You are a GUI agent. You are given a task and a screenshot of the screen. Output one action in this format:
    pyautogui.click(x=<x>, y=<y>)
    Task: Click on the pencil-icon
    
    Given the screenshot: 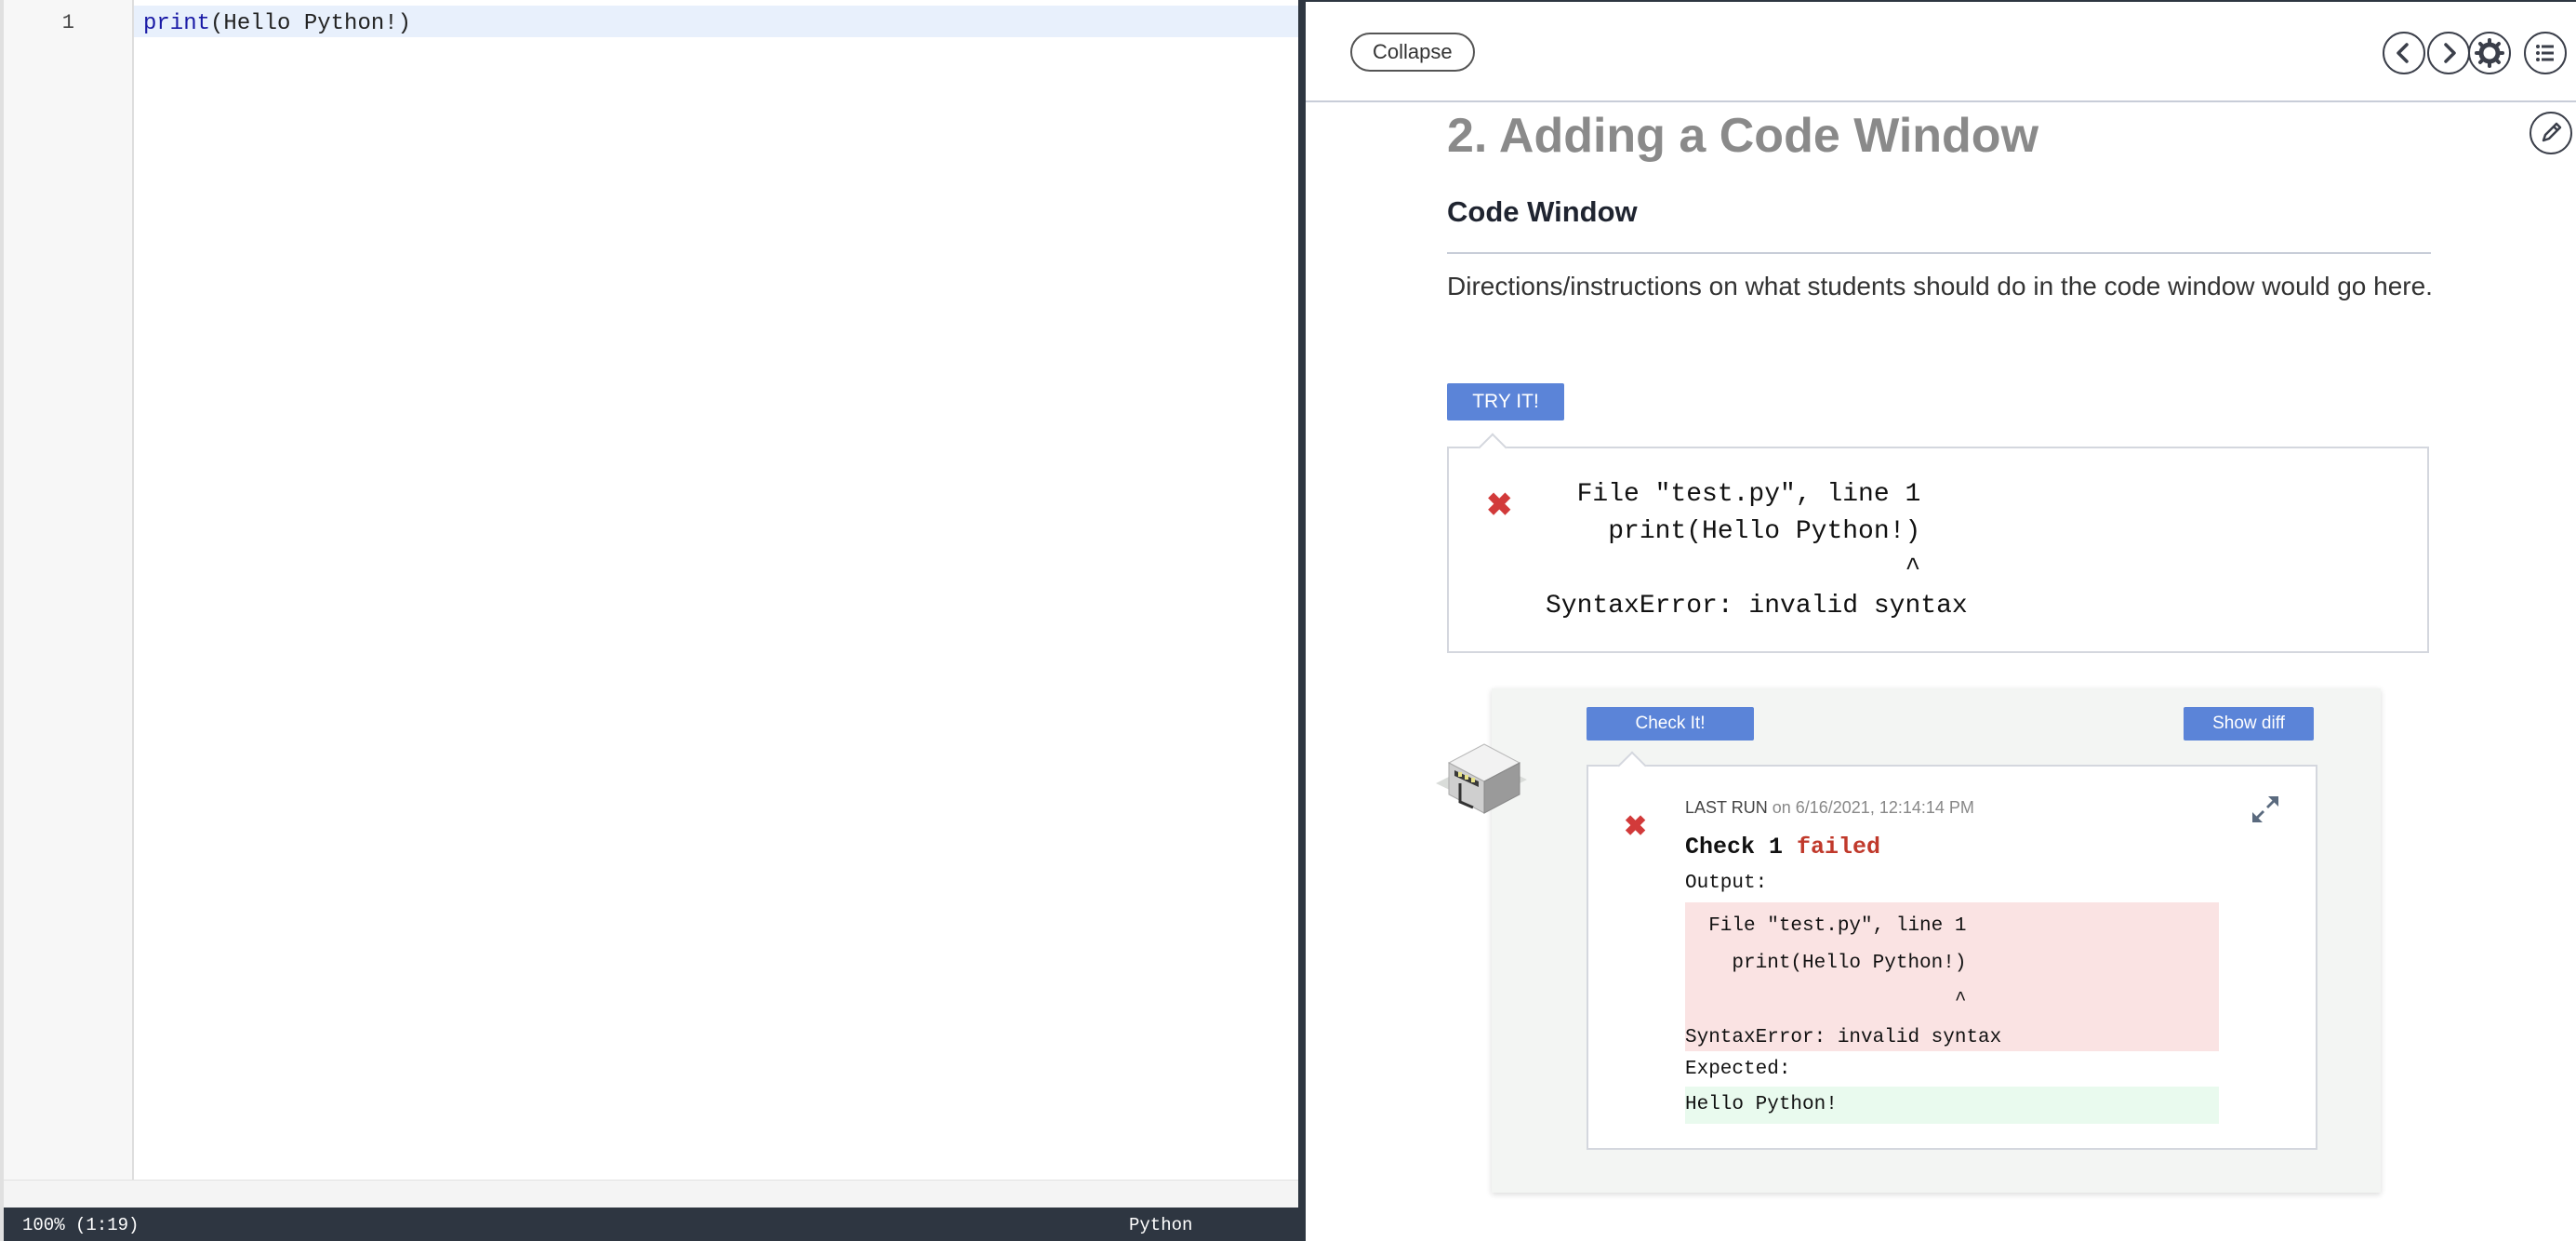 What is the action you would take?
    pyautogui.click(x=2551, y=133)
    